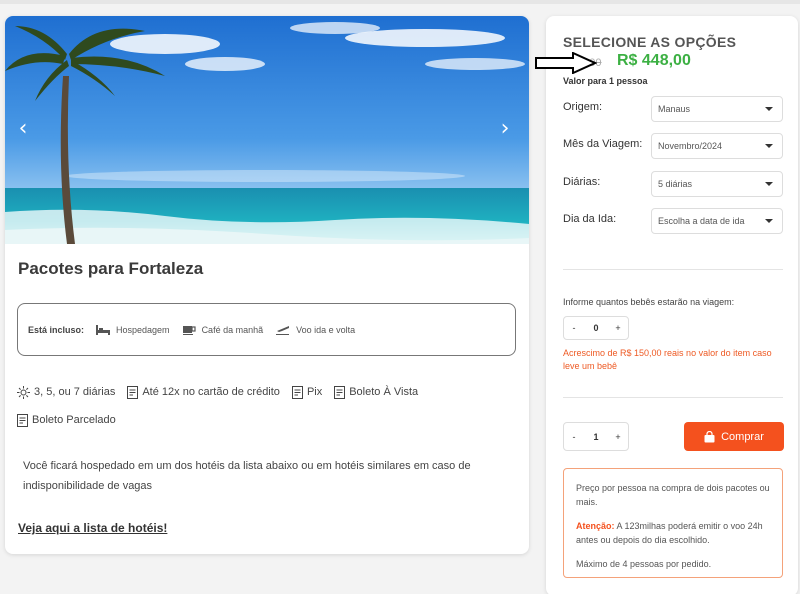 This screenshot has height=594, width=800. Describe the element at coordinates (211, 392) in the screenshot. I see `feature-label: Até 12x no cartão de crédito` at that location.